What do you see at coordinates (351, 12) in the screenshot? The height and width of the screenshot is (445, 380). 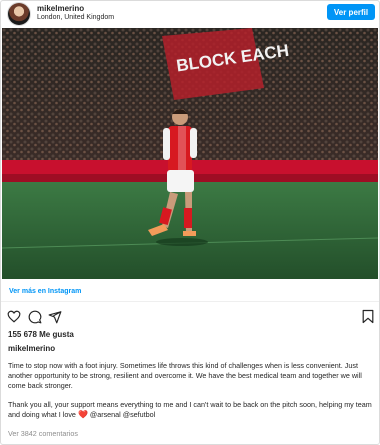 I see `view-profile-button: Ver perfil` at bounding box center [351, 12].